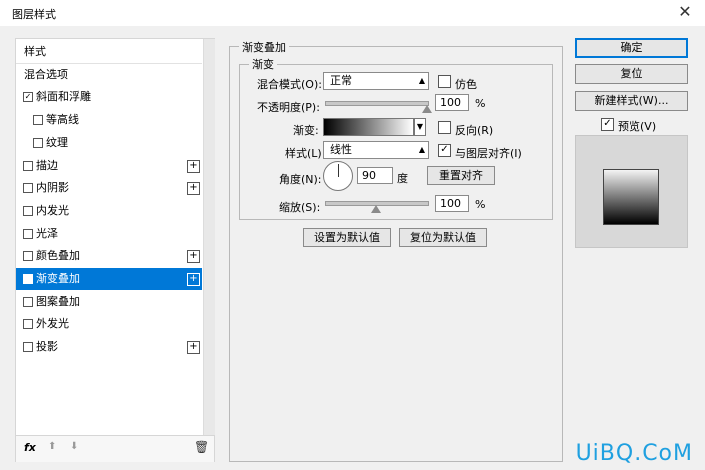 This screenshot has width=705, height=470. I want to click on opacity-label: 不透明度(P):, so click(288, 107).